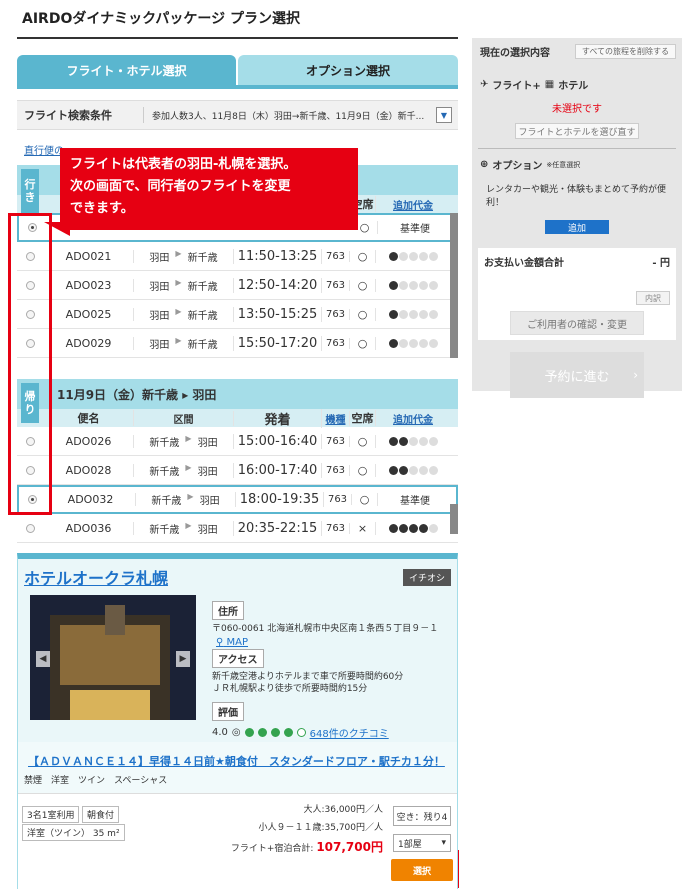  Describe the element at coordinates (348, 70) in the screenshot. I see `tab-options: オプション選択` at that location.